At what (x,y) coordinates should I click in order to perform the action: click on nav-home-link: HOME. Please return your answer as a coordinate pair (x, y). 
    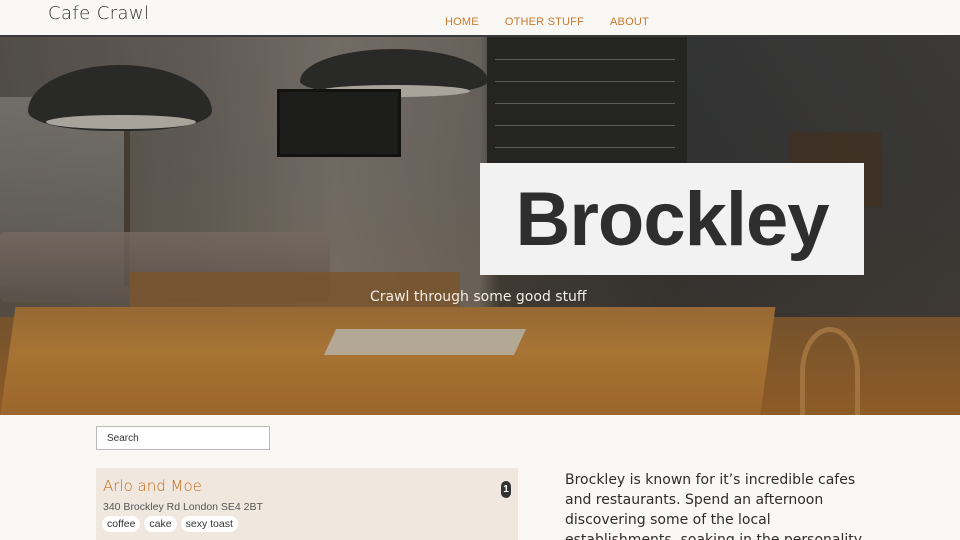
    Looking at the image, I should click on (462, 22).